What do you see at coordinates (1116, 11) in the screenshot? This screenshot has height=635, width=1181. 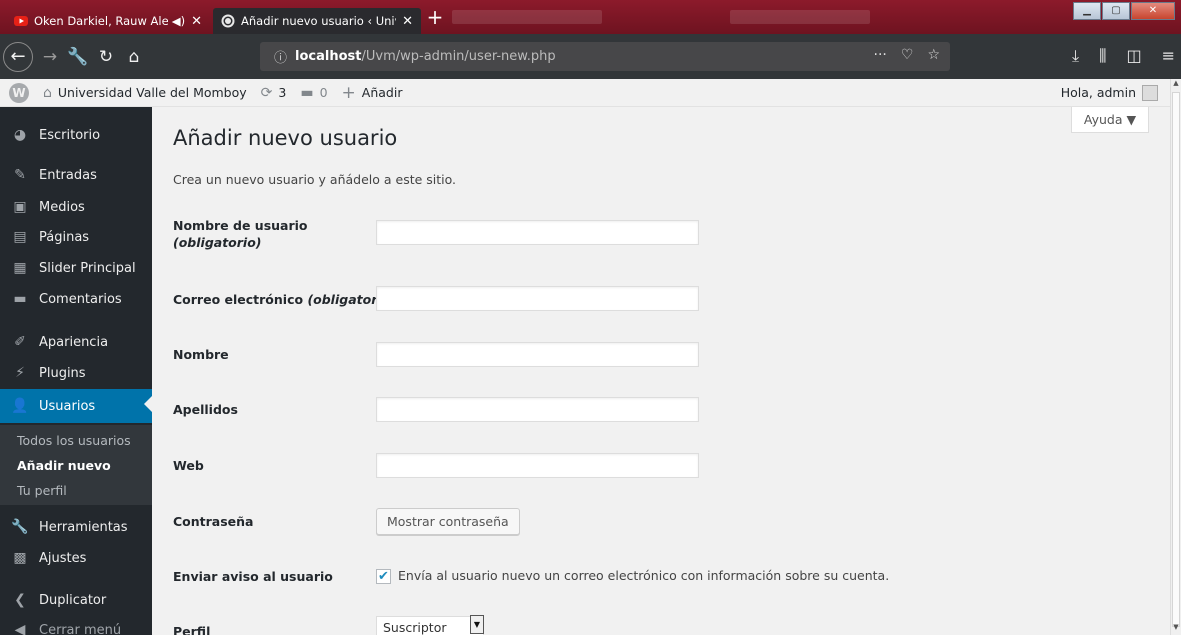 I see `maximize-button: ▢` at bounding box center [1116, 11].